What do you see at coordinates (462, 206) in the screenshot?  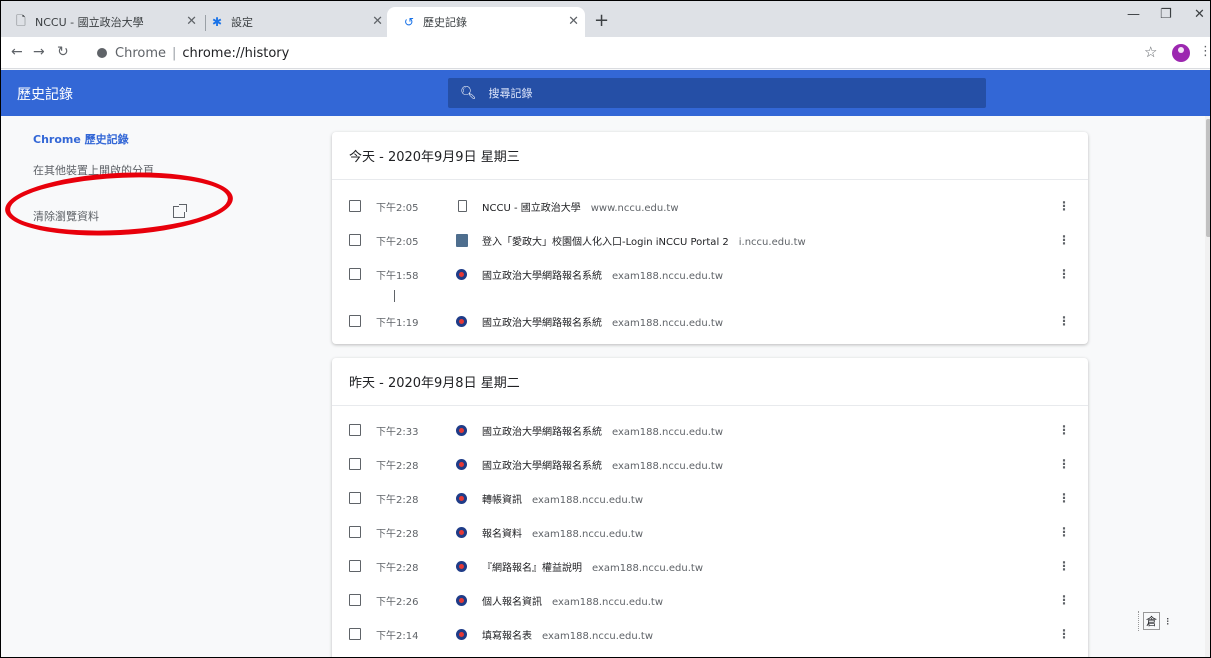 I see `document-icon` at bounding box center [462, 206].